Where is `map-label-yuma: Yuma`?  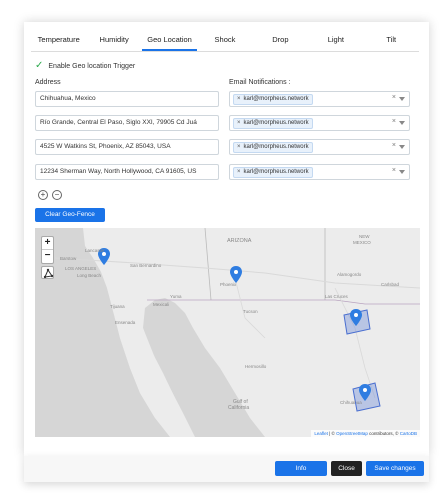 map-label-yuma: Yuma is located at coordinates (176, 296).